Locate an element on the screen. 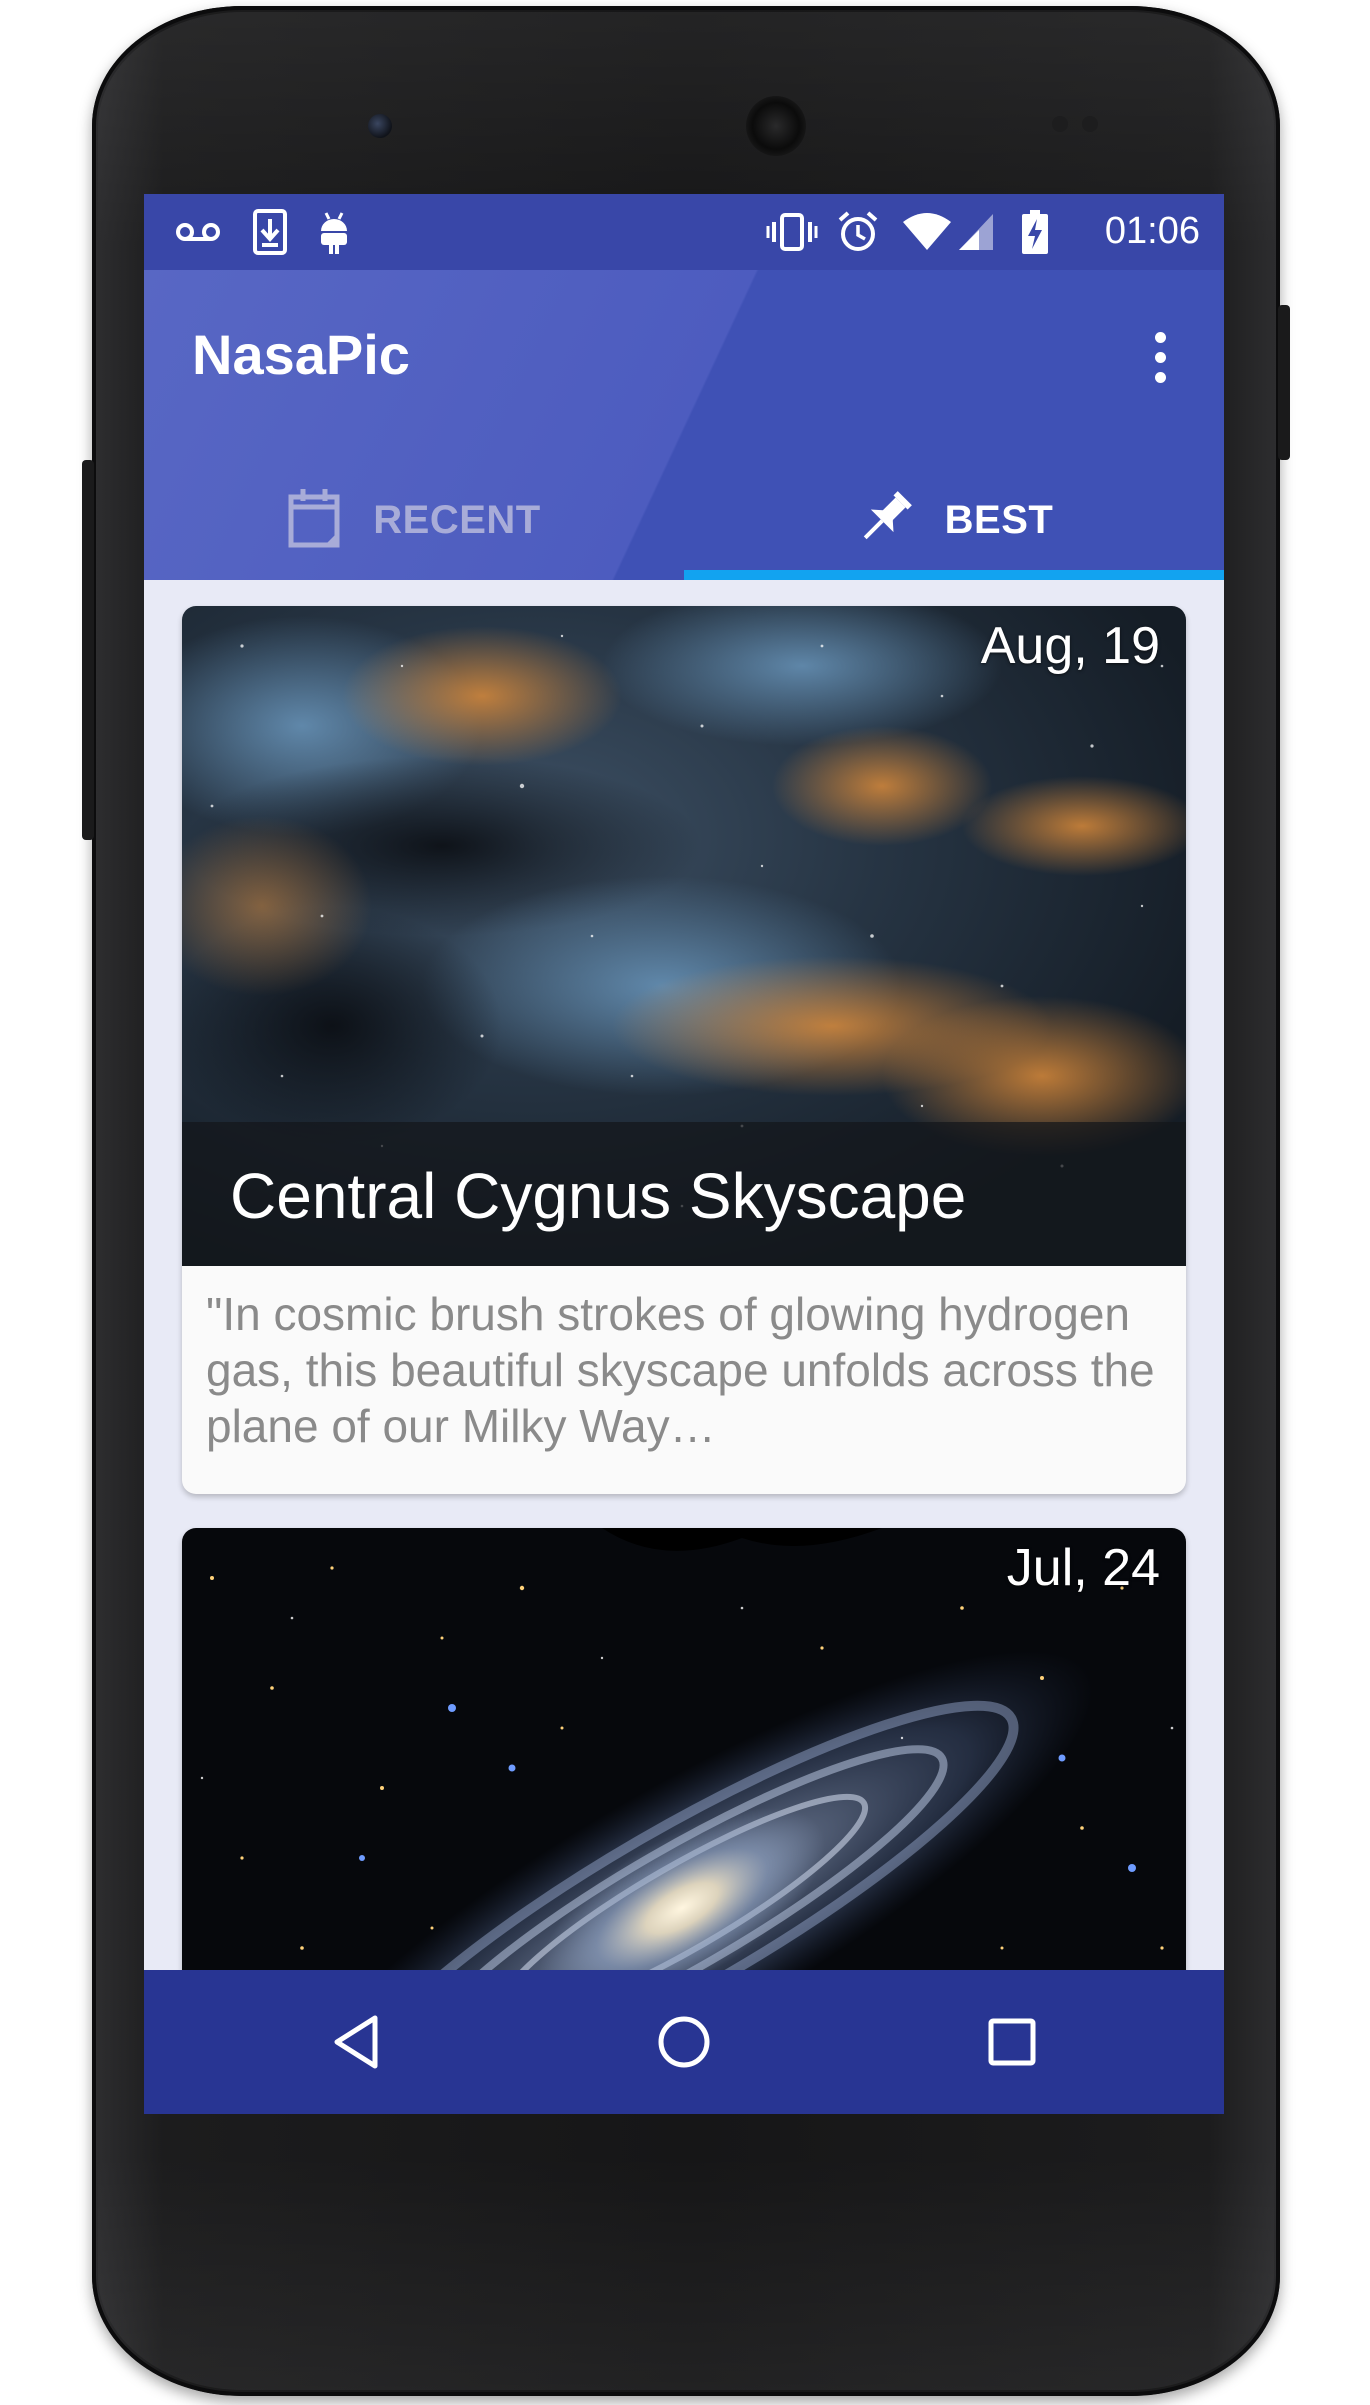 This screenshot has height=2405, width=1370. status-bar: 01:06 is located at coordinates (684, 232).